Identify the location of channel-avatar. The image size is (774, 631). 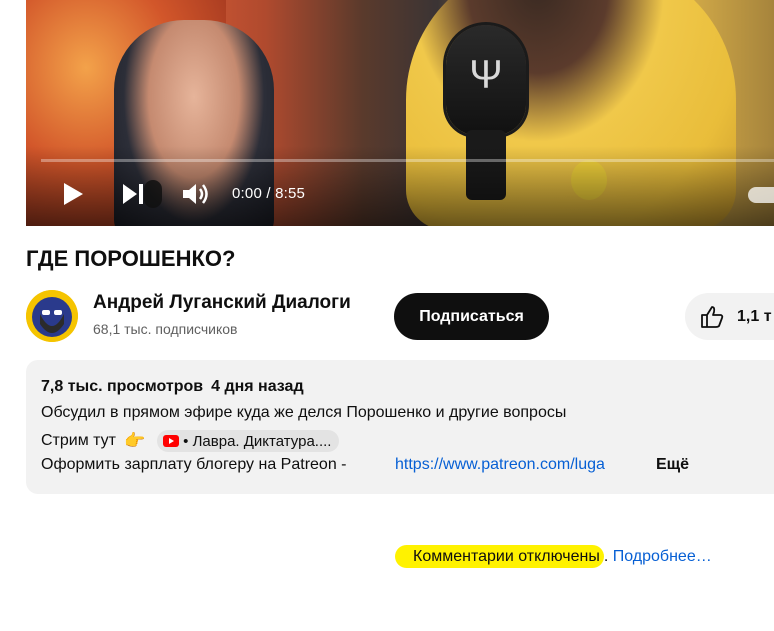
(52, 316).